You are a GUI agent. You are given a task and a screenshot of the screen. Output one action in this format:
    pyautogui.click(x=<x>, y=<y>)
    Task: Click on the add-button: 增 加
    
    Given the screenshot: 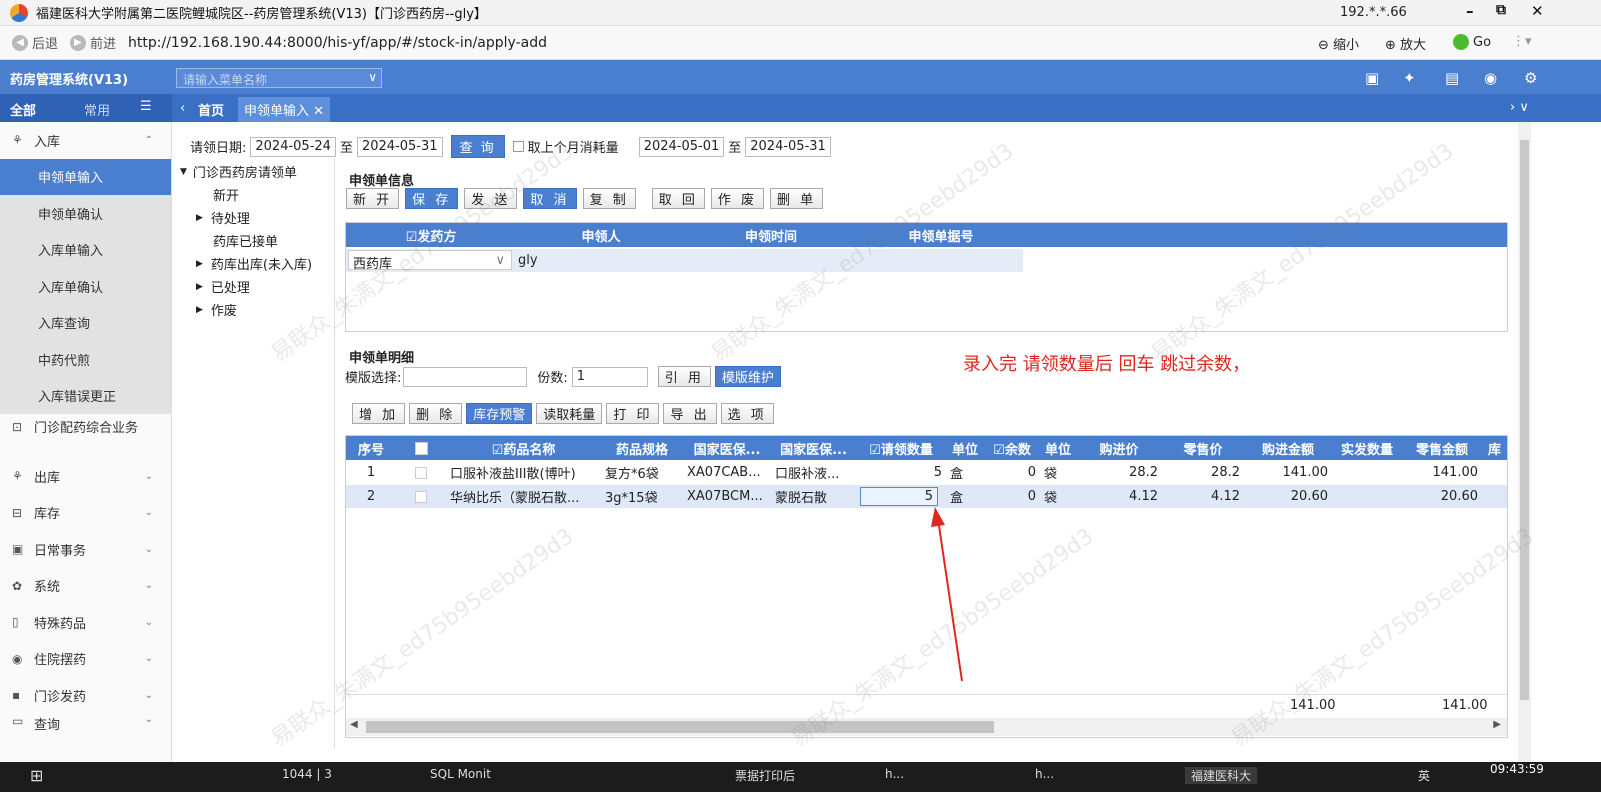 What is the action you would take?
    pyautogui.click(x=379, y=413)
    